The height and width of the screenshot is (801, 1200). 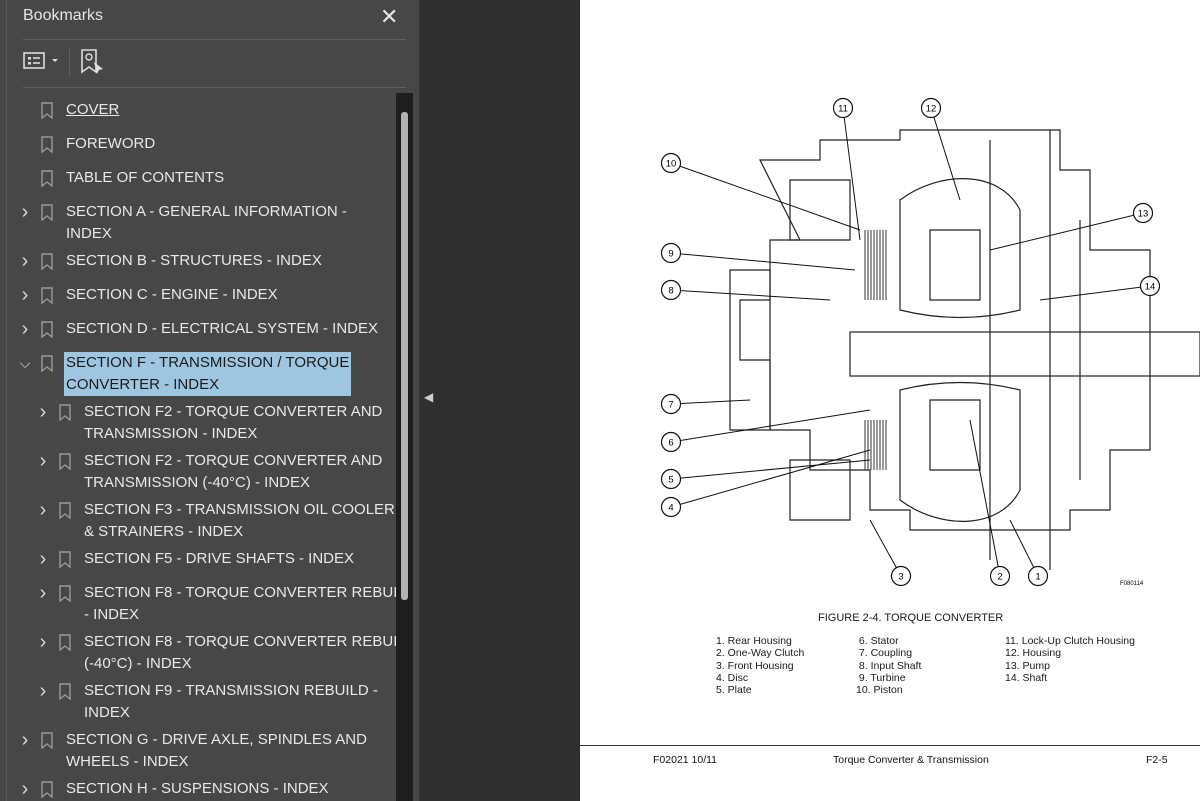 I want to click on list-options-button, so click(x=41, y=62).